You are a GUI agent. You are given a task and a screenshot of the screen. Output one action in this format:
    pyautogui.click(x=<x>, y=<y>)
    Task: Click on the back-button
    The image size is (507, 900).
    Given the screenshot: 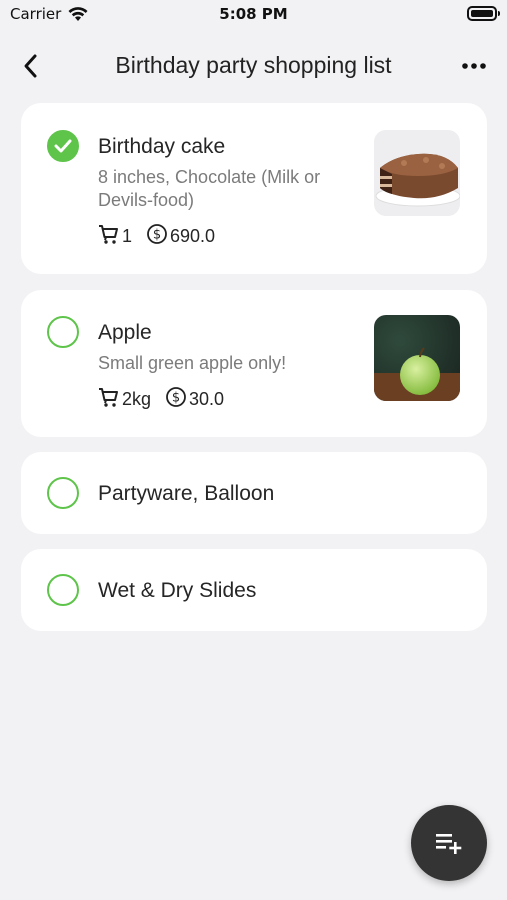 What is the action you would take?
    pyautogui.click(x=32, y=66)
    